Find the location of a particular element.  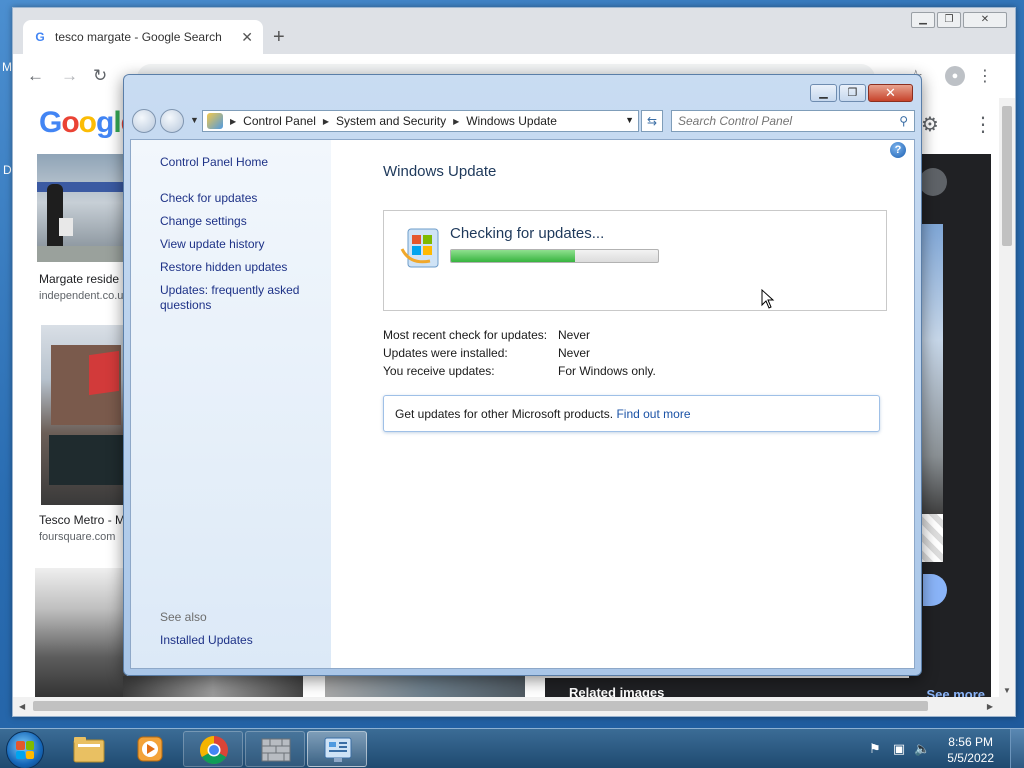

search-icon: ⚲ is located at coordinates (903, 121).